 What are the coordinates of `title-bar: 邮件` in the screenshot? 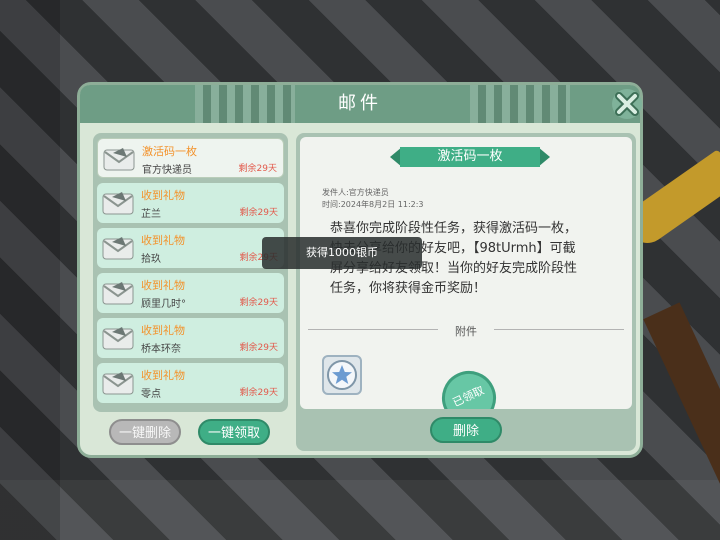 It's located at (360, 104).